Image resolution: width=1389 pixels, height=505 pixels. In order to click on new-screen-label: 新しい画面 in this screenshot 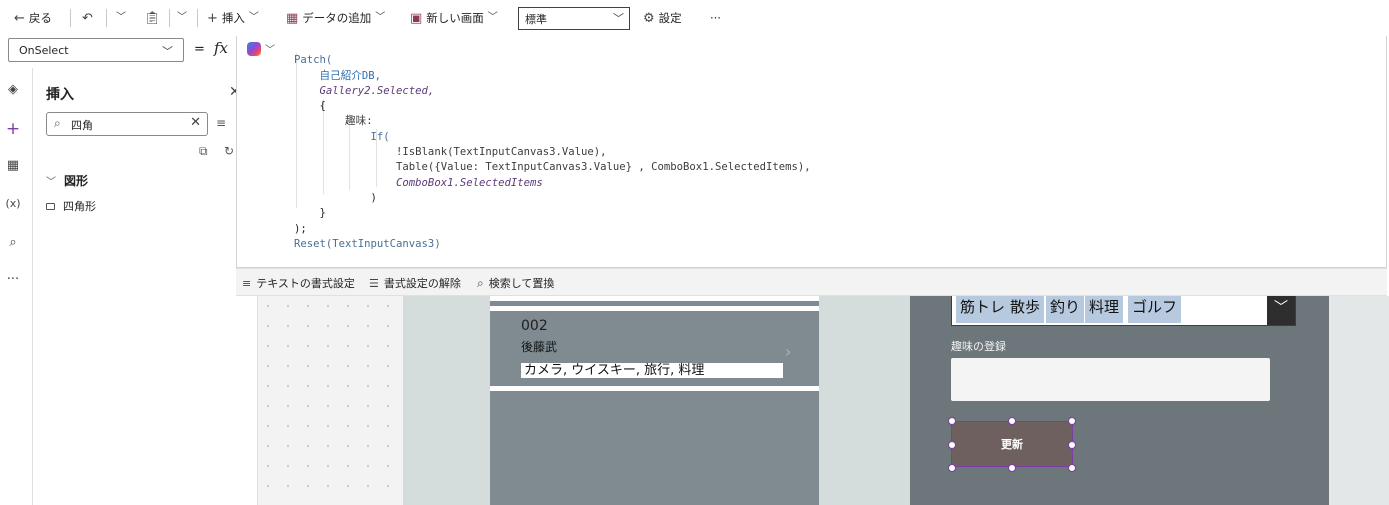, I will do `click(455, 18)`.